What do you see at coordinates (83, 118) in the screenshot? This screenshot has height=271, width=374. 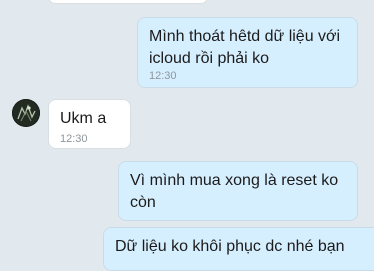 I see `message-text: Ukm a` at bounding box center [83, 118].